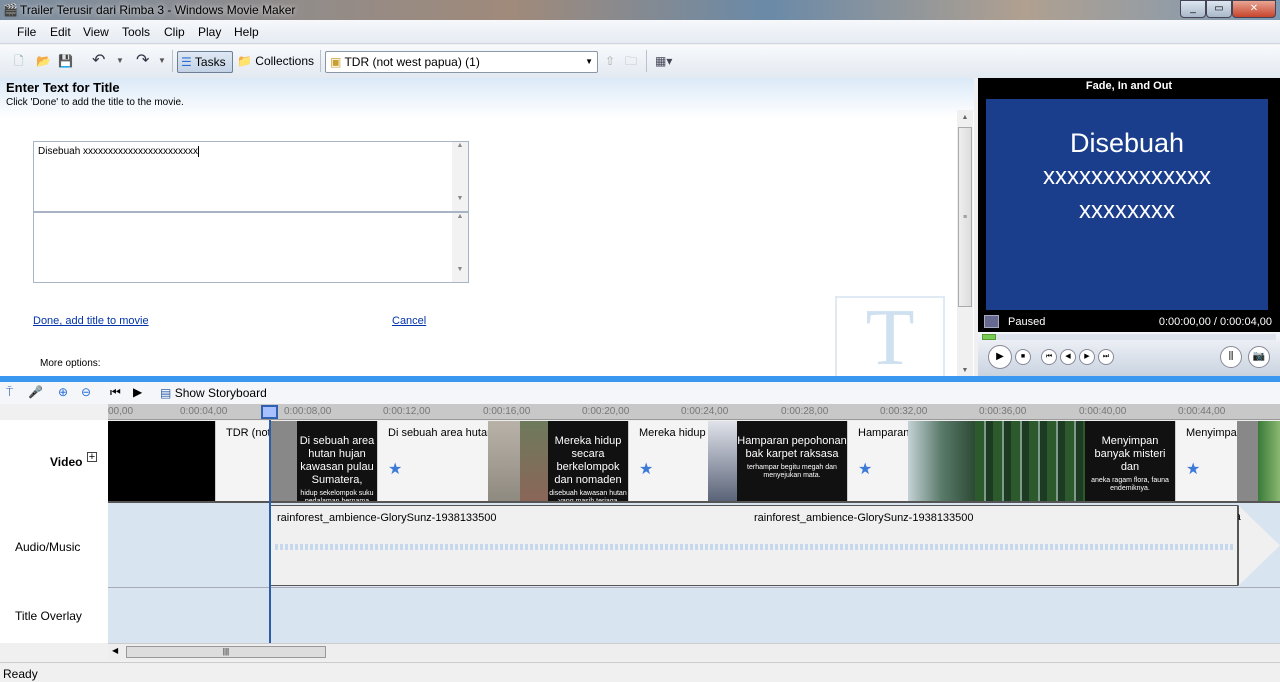 This screenshot has width=1280, height=682. What do you see at coordinates (246, 32) in the screenshot?
I see `menu-help: Help` at bounding box center [246, 32].